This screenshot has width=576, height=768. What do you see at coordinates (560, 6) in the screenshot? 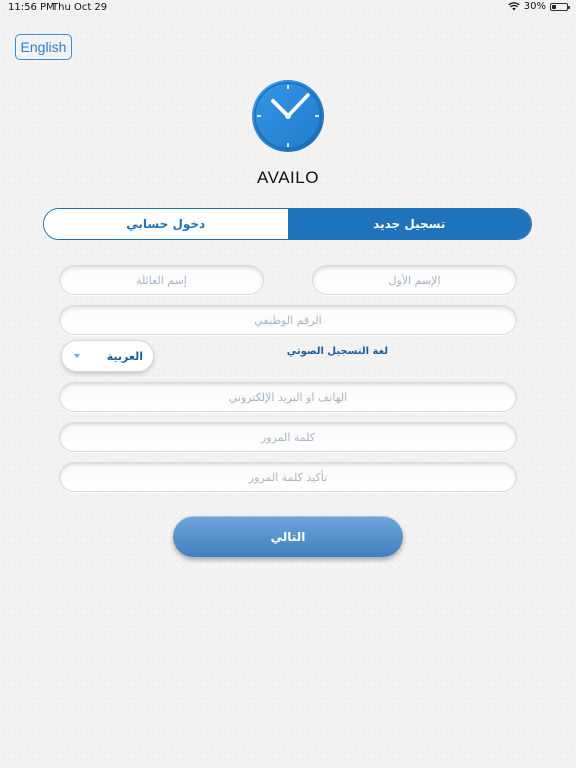
I see `battery-icon` at bounding box center [560, 6].